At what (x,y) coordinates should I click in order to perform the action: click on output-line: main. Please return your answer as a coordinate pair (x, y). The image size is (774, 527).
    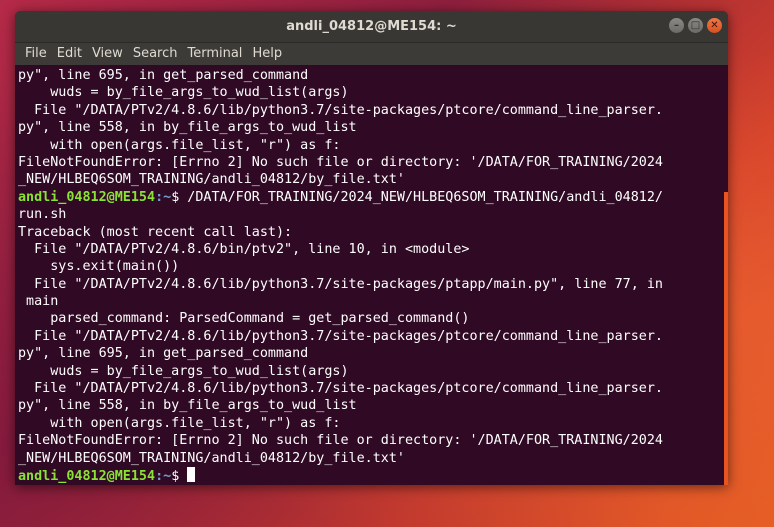
    Looking at the image, I should click on (38, 302).